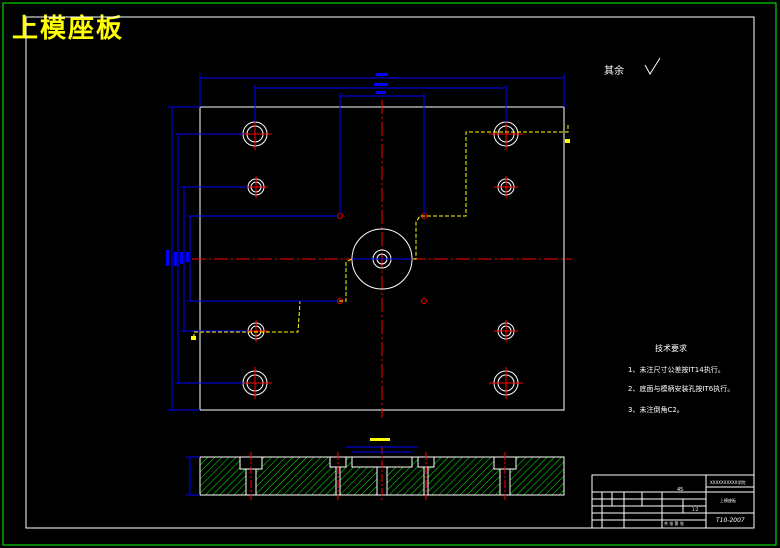 This screenshot has width=780, height=548. What do you see at coordinates (380, 439) in the screenshot?
I see `section-label-mark` at bounding box center [380, 439].